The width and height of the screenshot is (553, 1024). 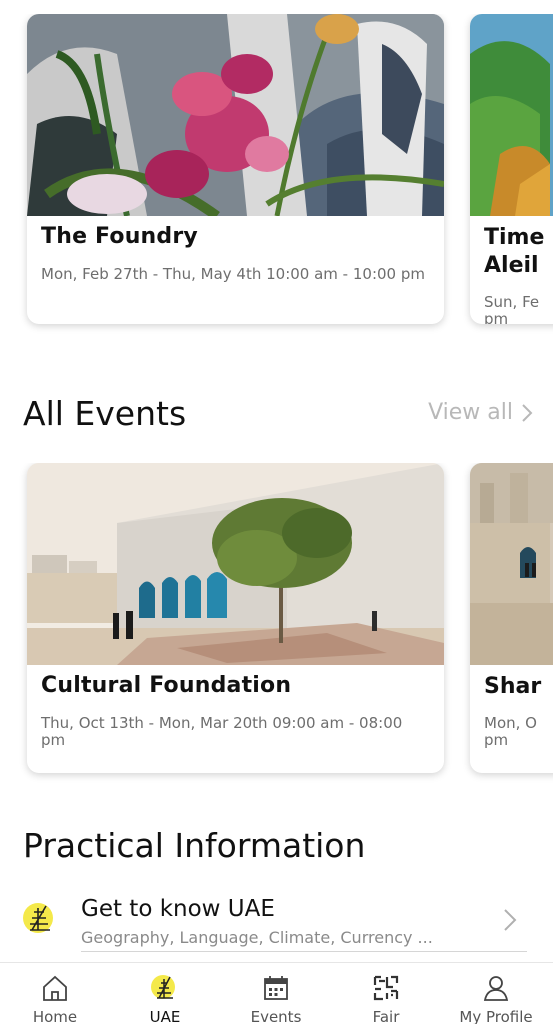 I want to click on view-all-link: View all, so click(x=480, y=412).